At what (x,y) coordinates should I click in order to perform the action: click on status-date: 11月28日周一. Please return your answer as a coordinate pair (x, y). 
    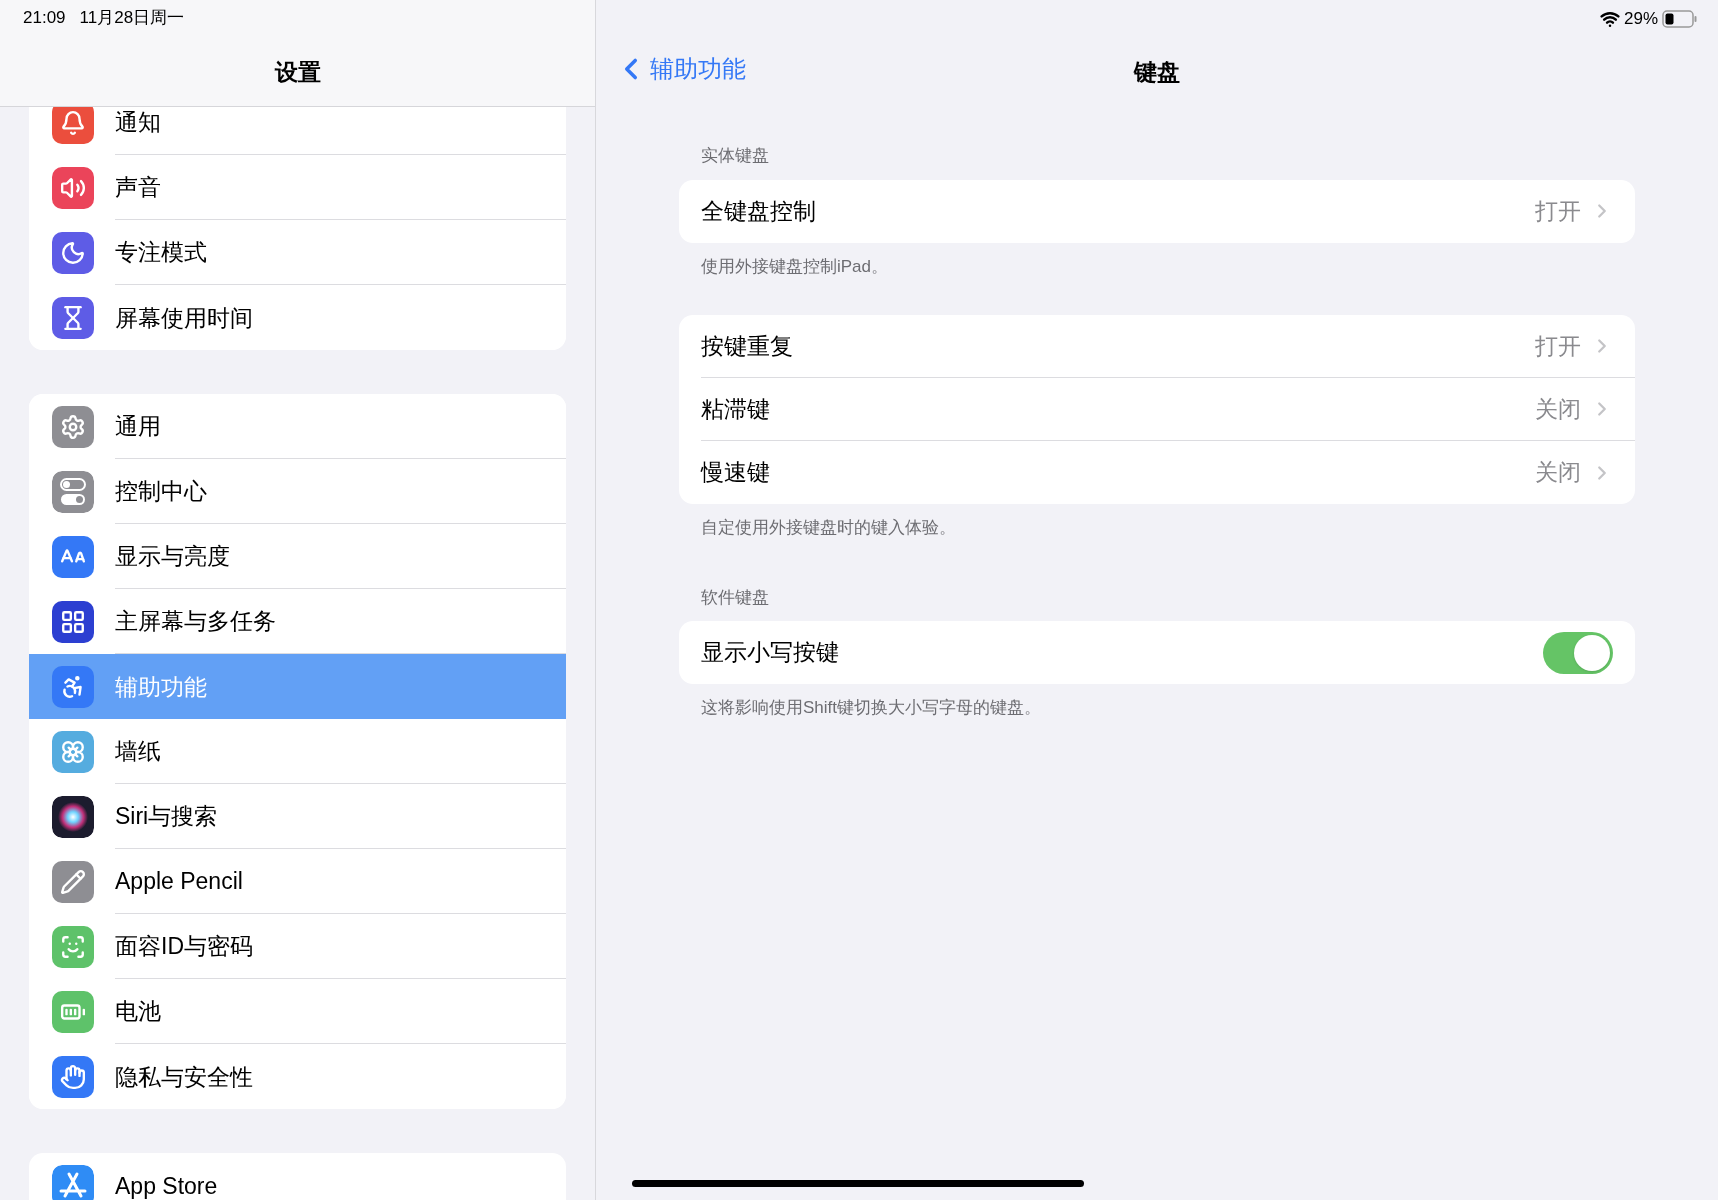
    Looking at the image, I should click on (132, 18).